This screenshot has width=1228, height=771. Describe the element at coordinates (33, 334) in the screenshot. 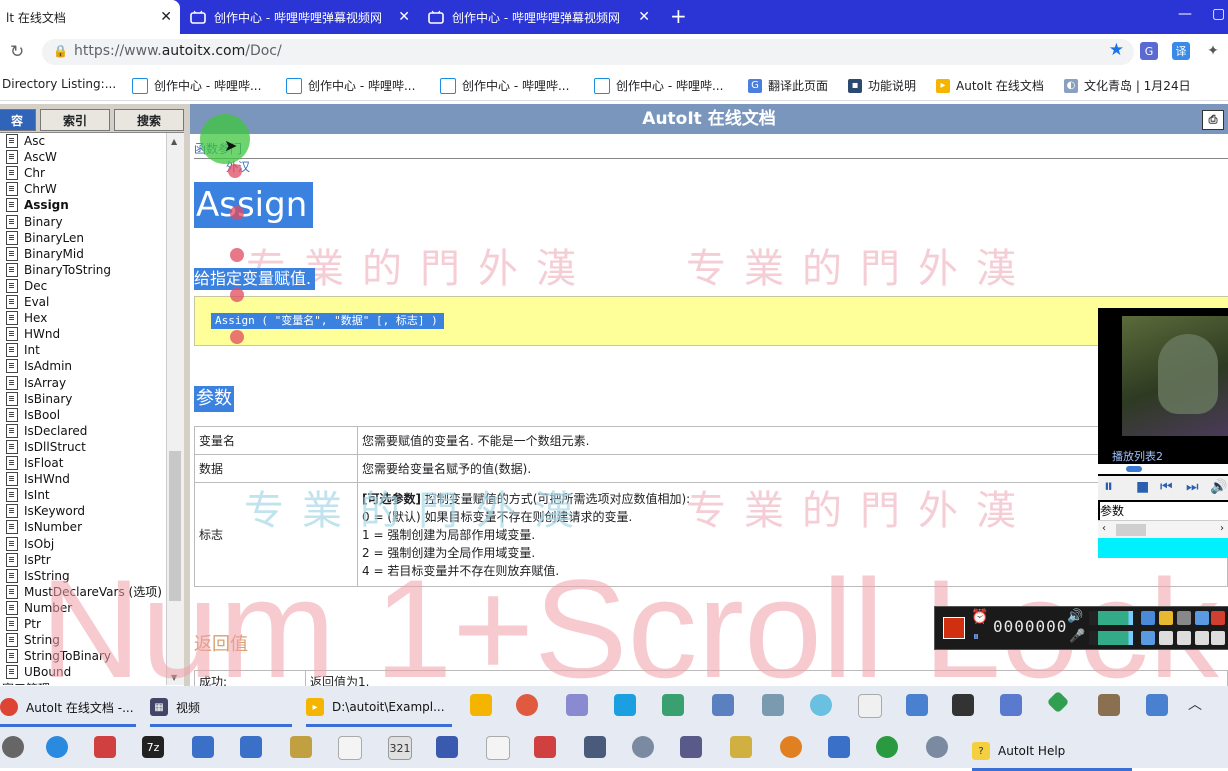

I see `tree-item: HWnd` at that location.